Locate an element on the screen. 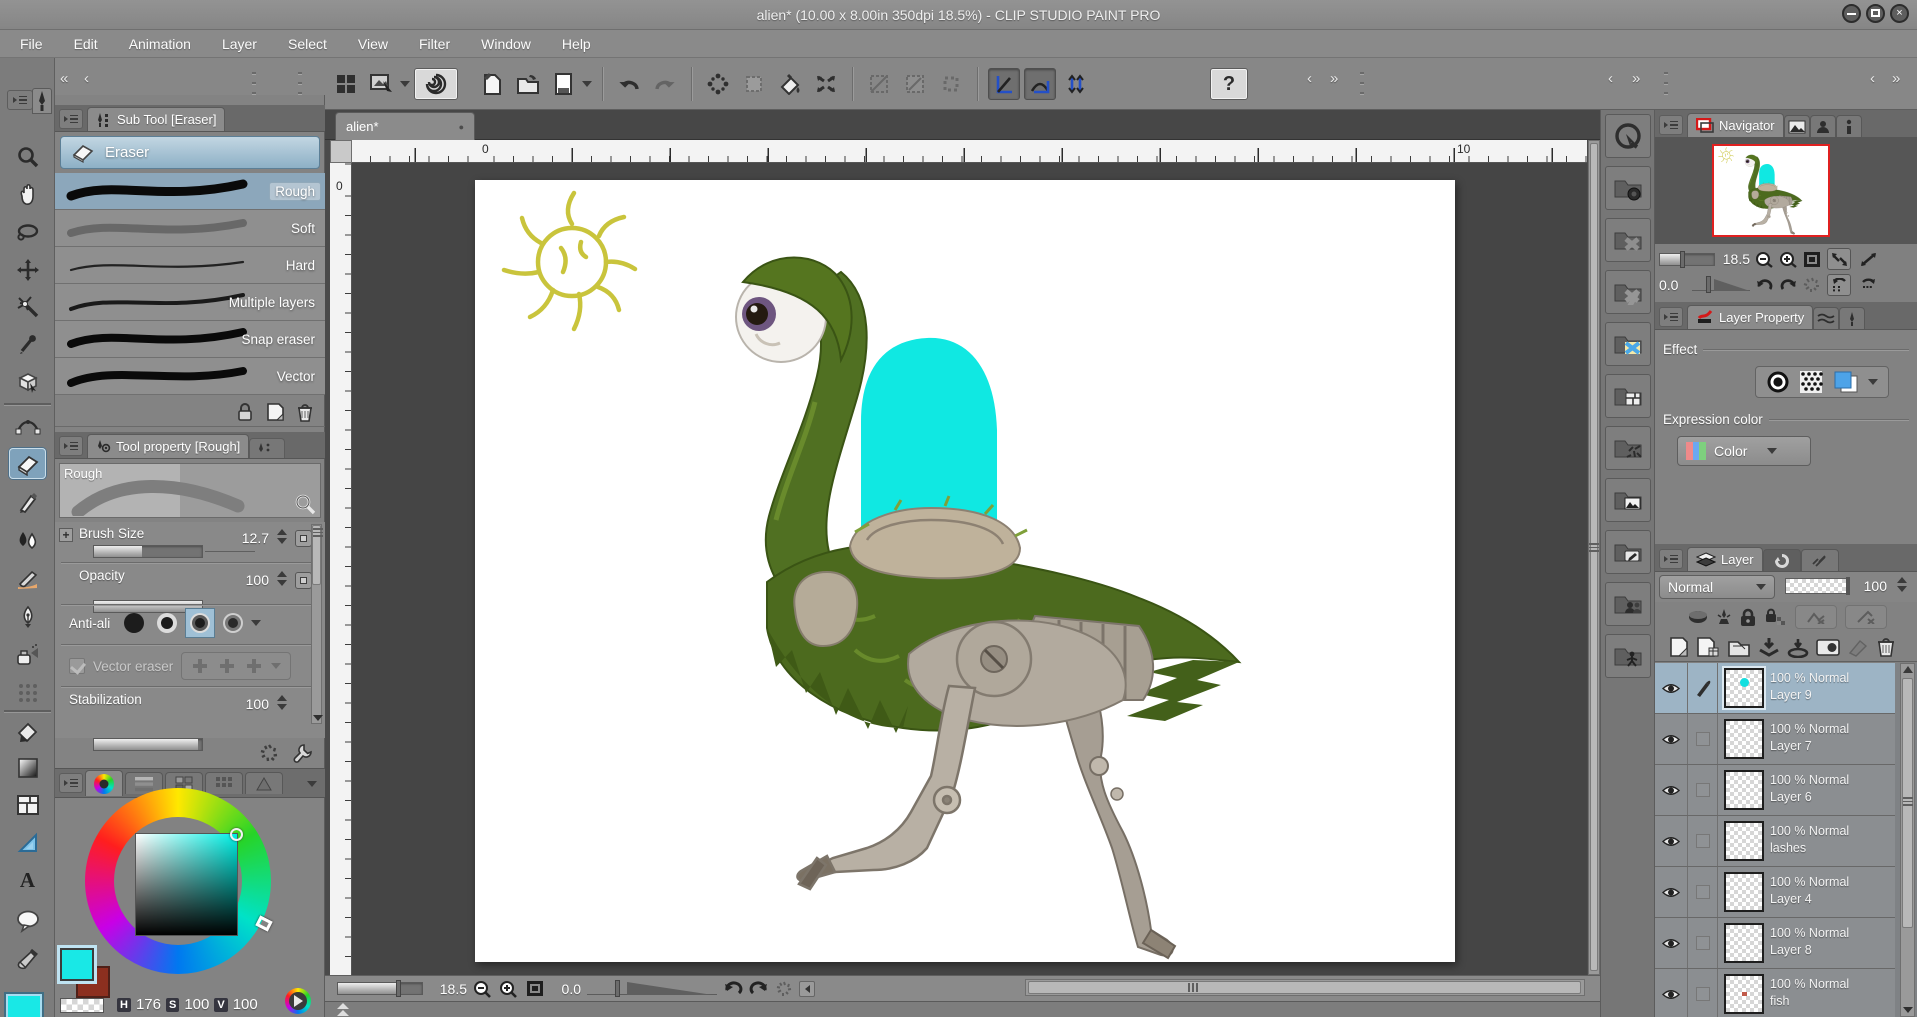 This screenshot has width=1917, height=1017. layer-row-layer4: 100 % Normal Layer 4 is located at coordinates (1775, 892).